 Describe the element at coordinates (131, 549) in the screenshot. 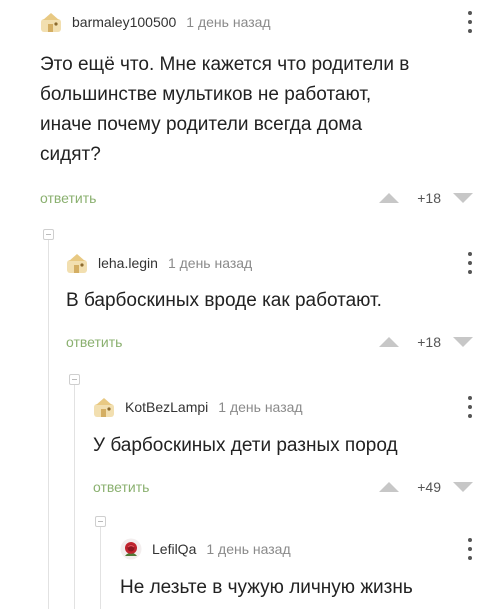

I see `rose-avatar-icon` at that location.